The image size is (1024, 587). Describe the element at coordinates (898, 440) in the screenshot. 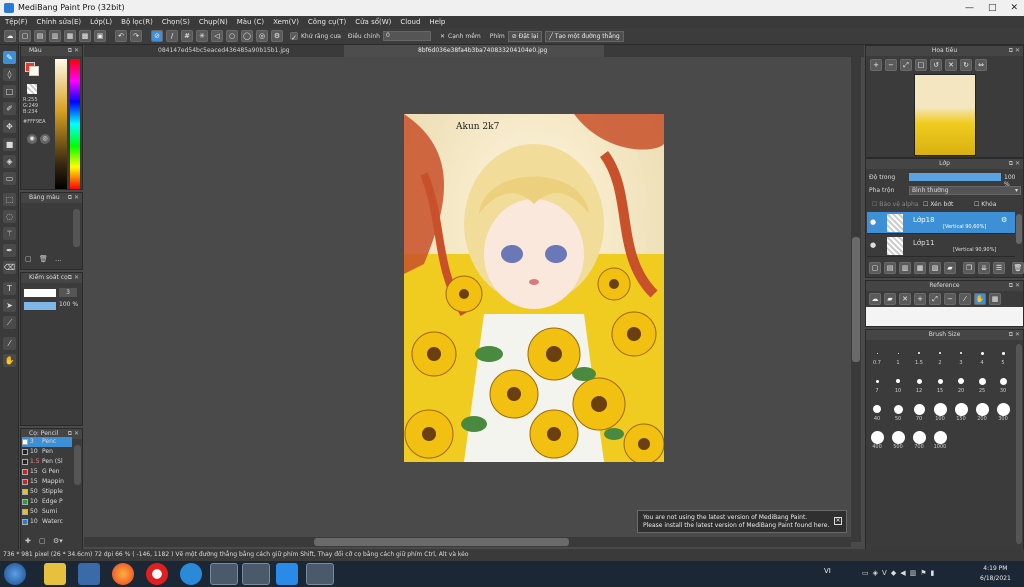

I see `brush-size-option: 500` at that location.